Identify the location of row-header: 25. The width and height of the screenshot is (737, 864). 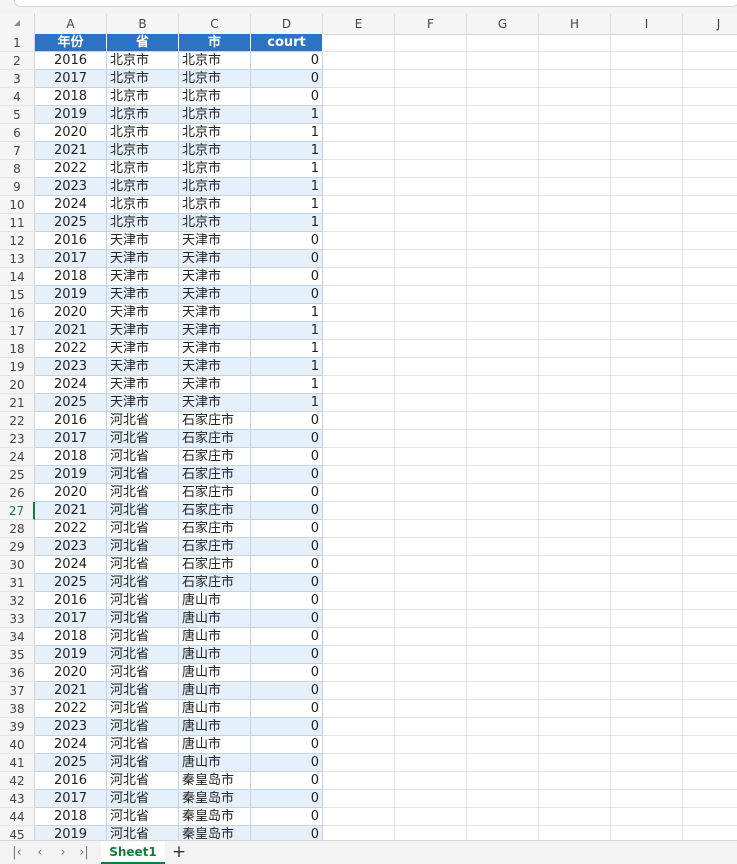
(17, 475).